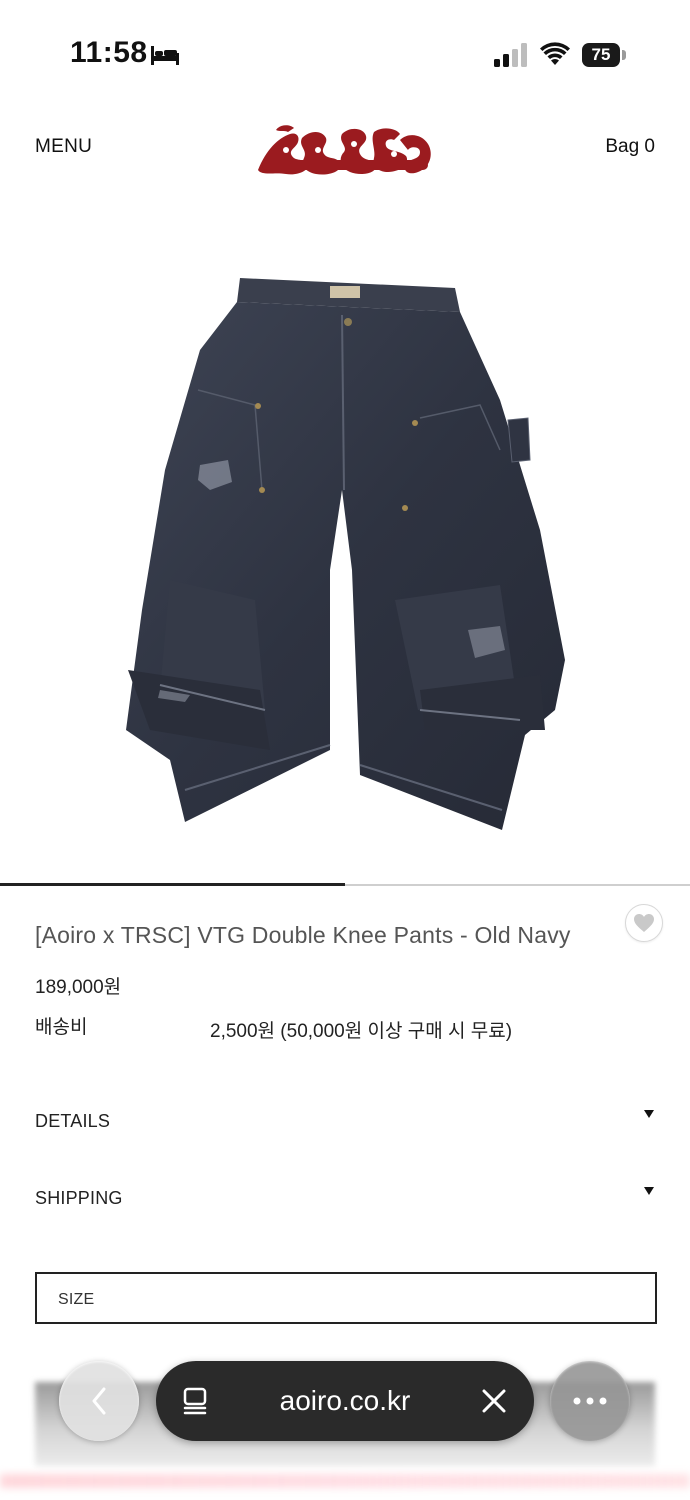 The width and height of the screenshot is (690, 1500). I want to click on browser-back-button, so click(99, 1401).